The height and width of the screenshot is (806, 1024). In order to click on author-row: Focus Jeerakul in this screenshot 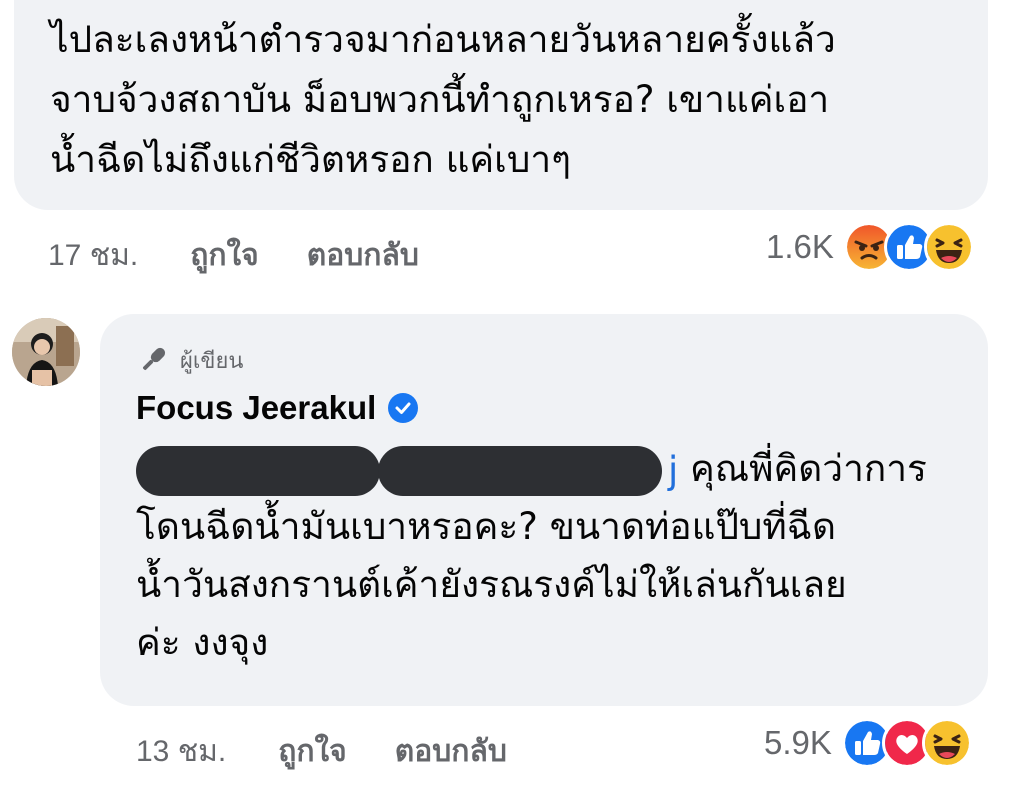, I will do `click(547, 408)`.